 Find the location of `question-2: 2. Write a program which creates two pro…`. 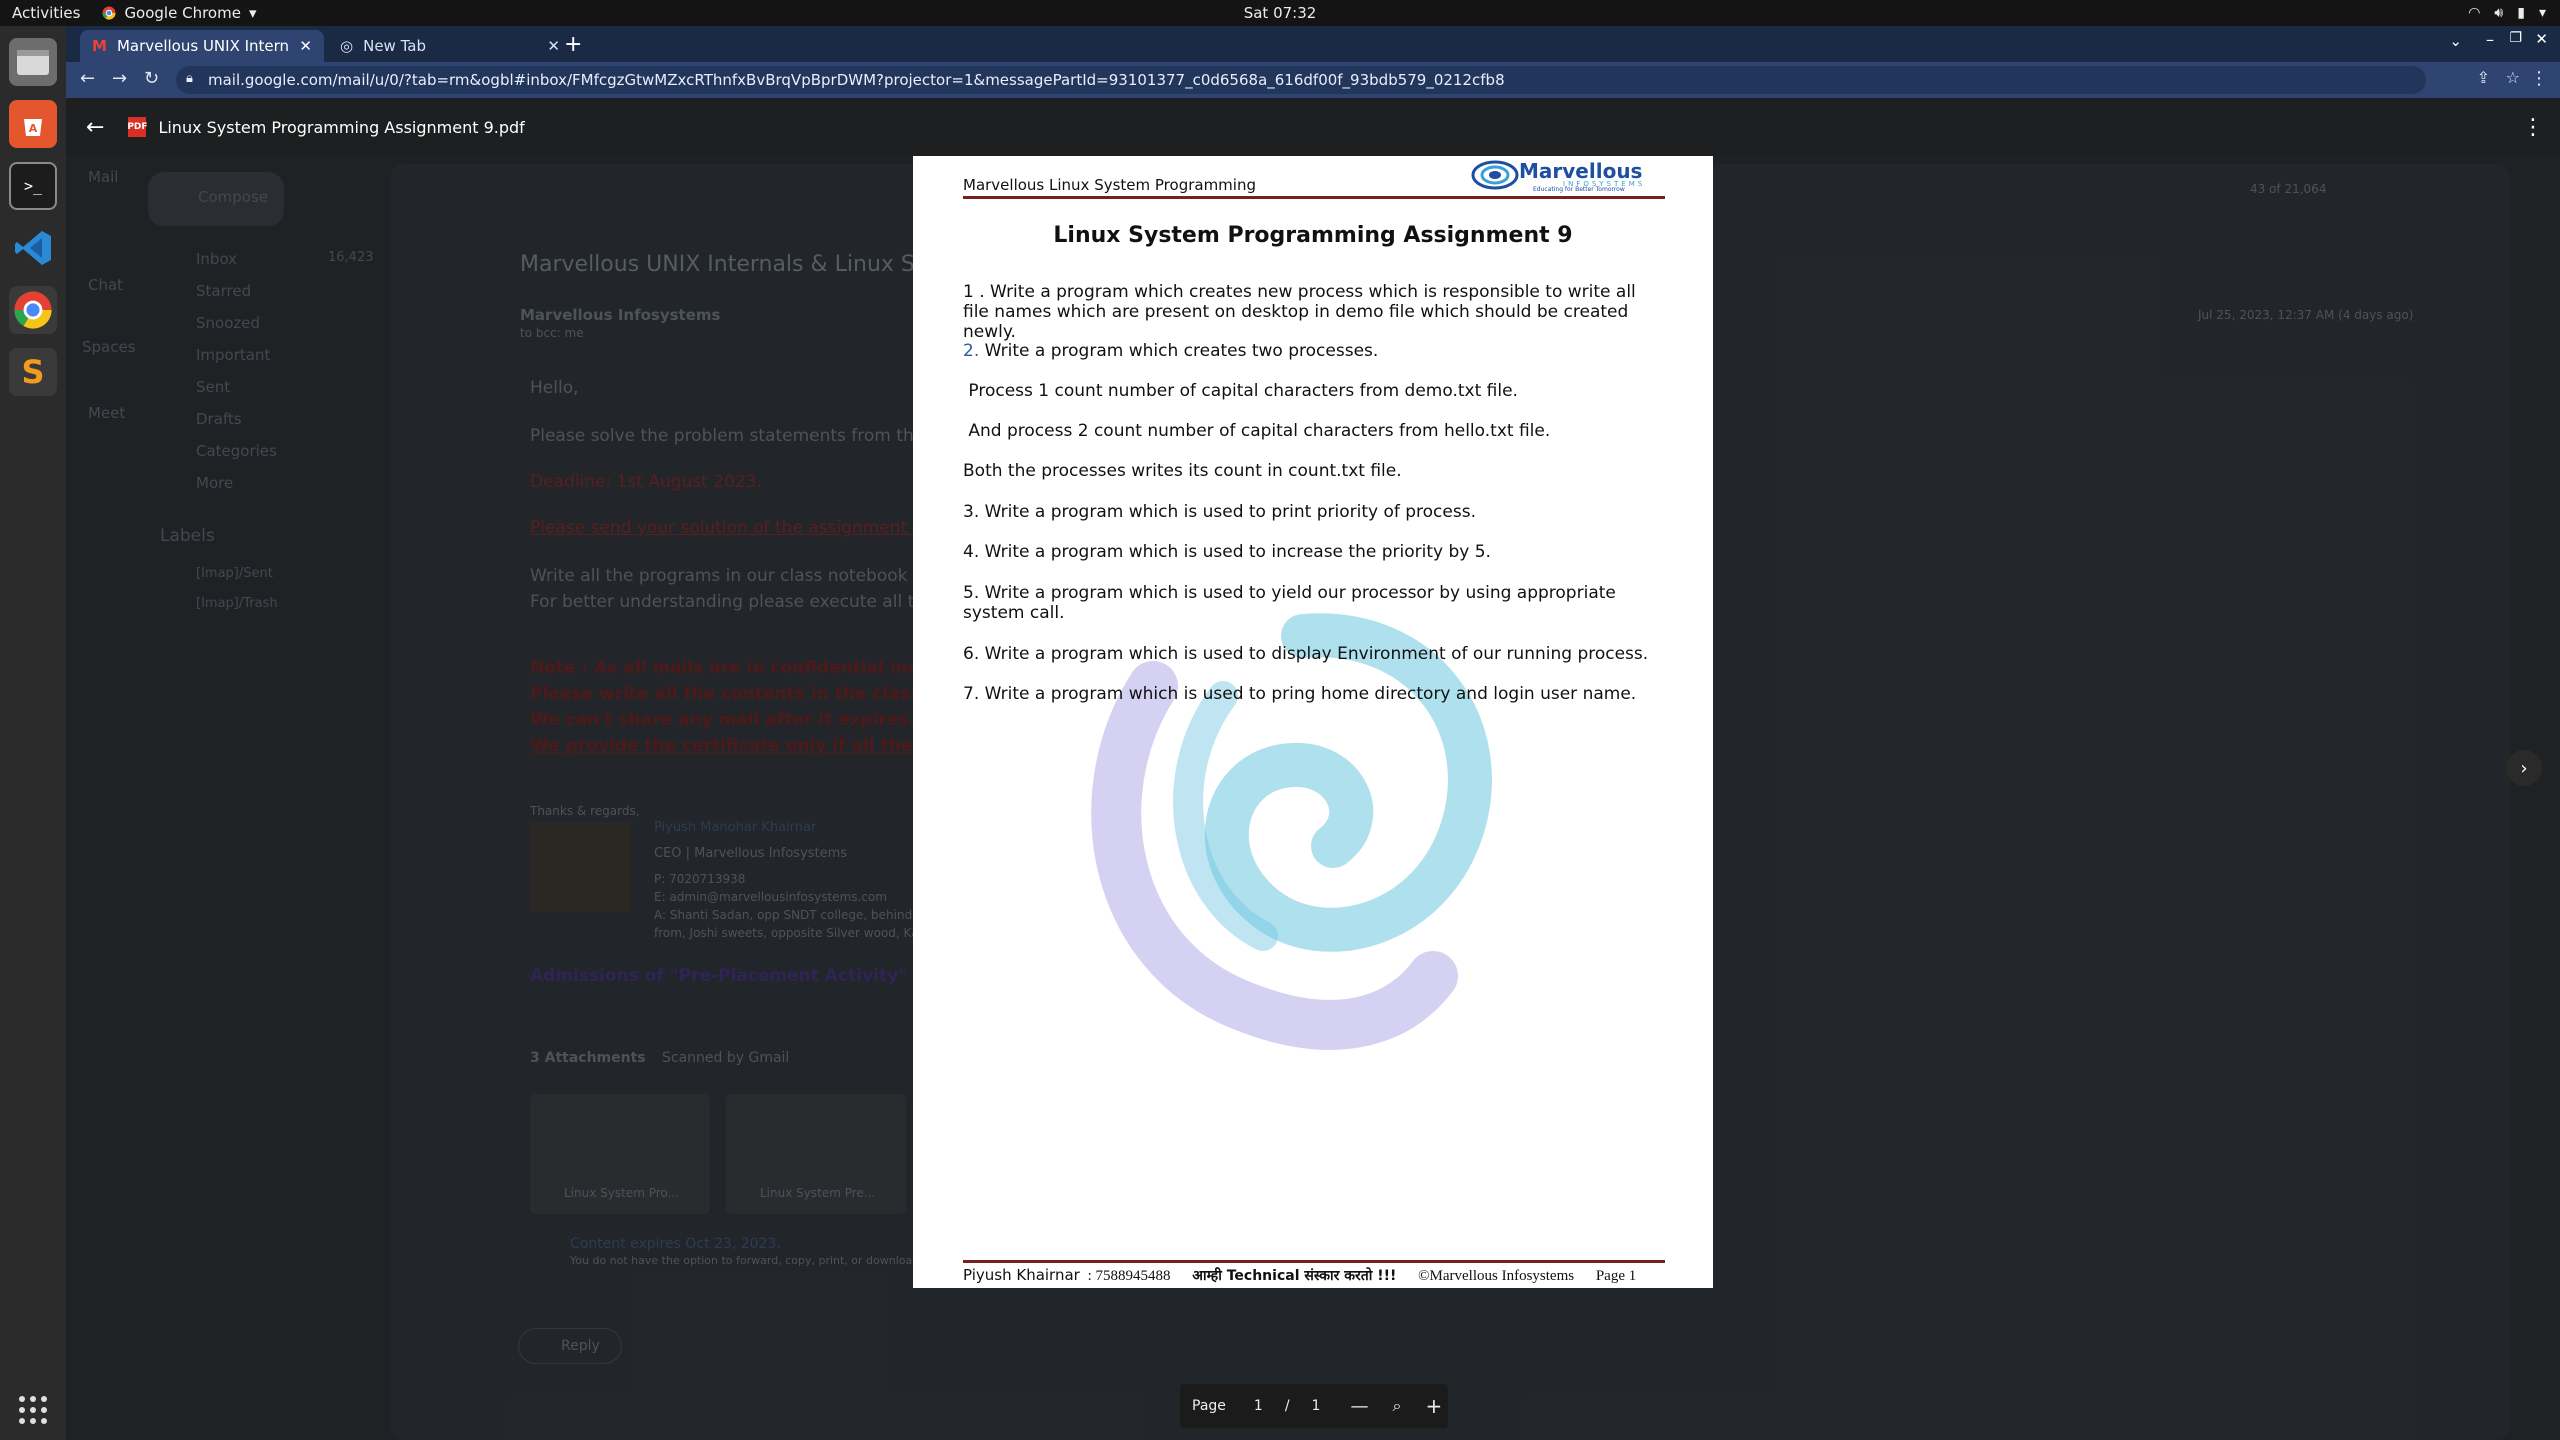

question-2: 2. Write a program which creates two pro… is located at coordinates (1313, 351).